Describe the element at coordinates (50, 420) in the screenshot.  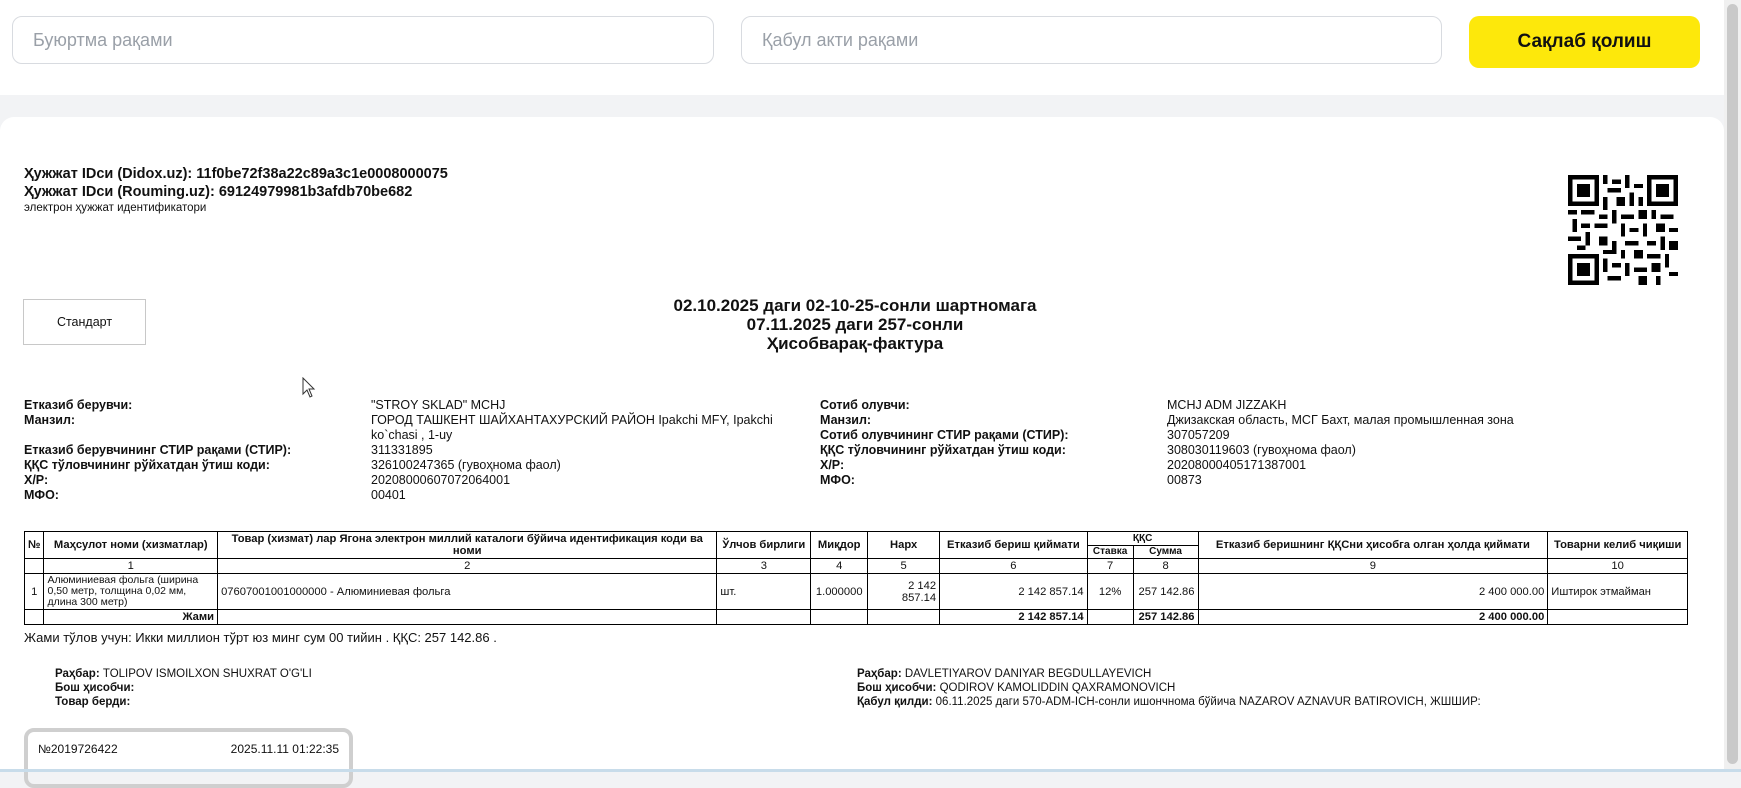
I see `seller-address-label: Манзил:` at that location.